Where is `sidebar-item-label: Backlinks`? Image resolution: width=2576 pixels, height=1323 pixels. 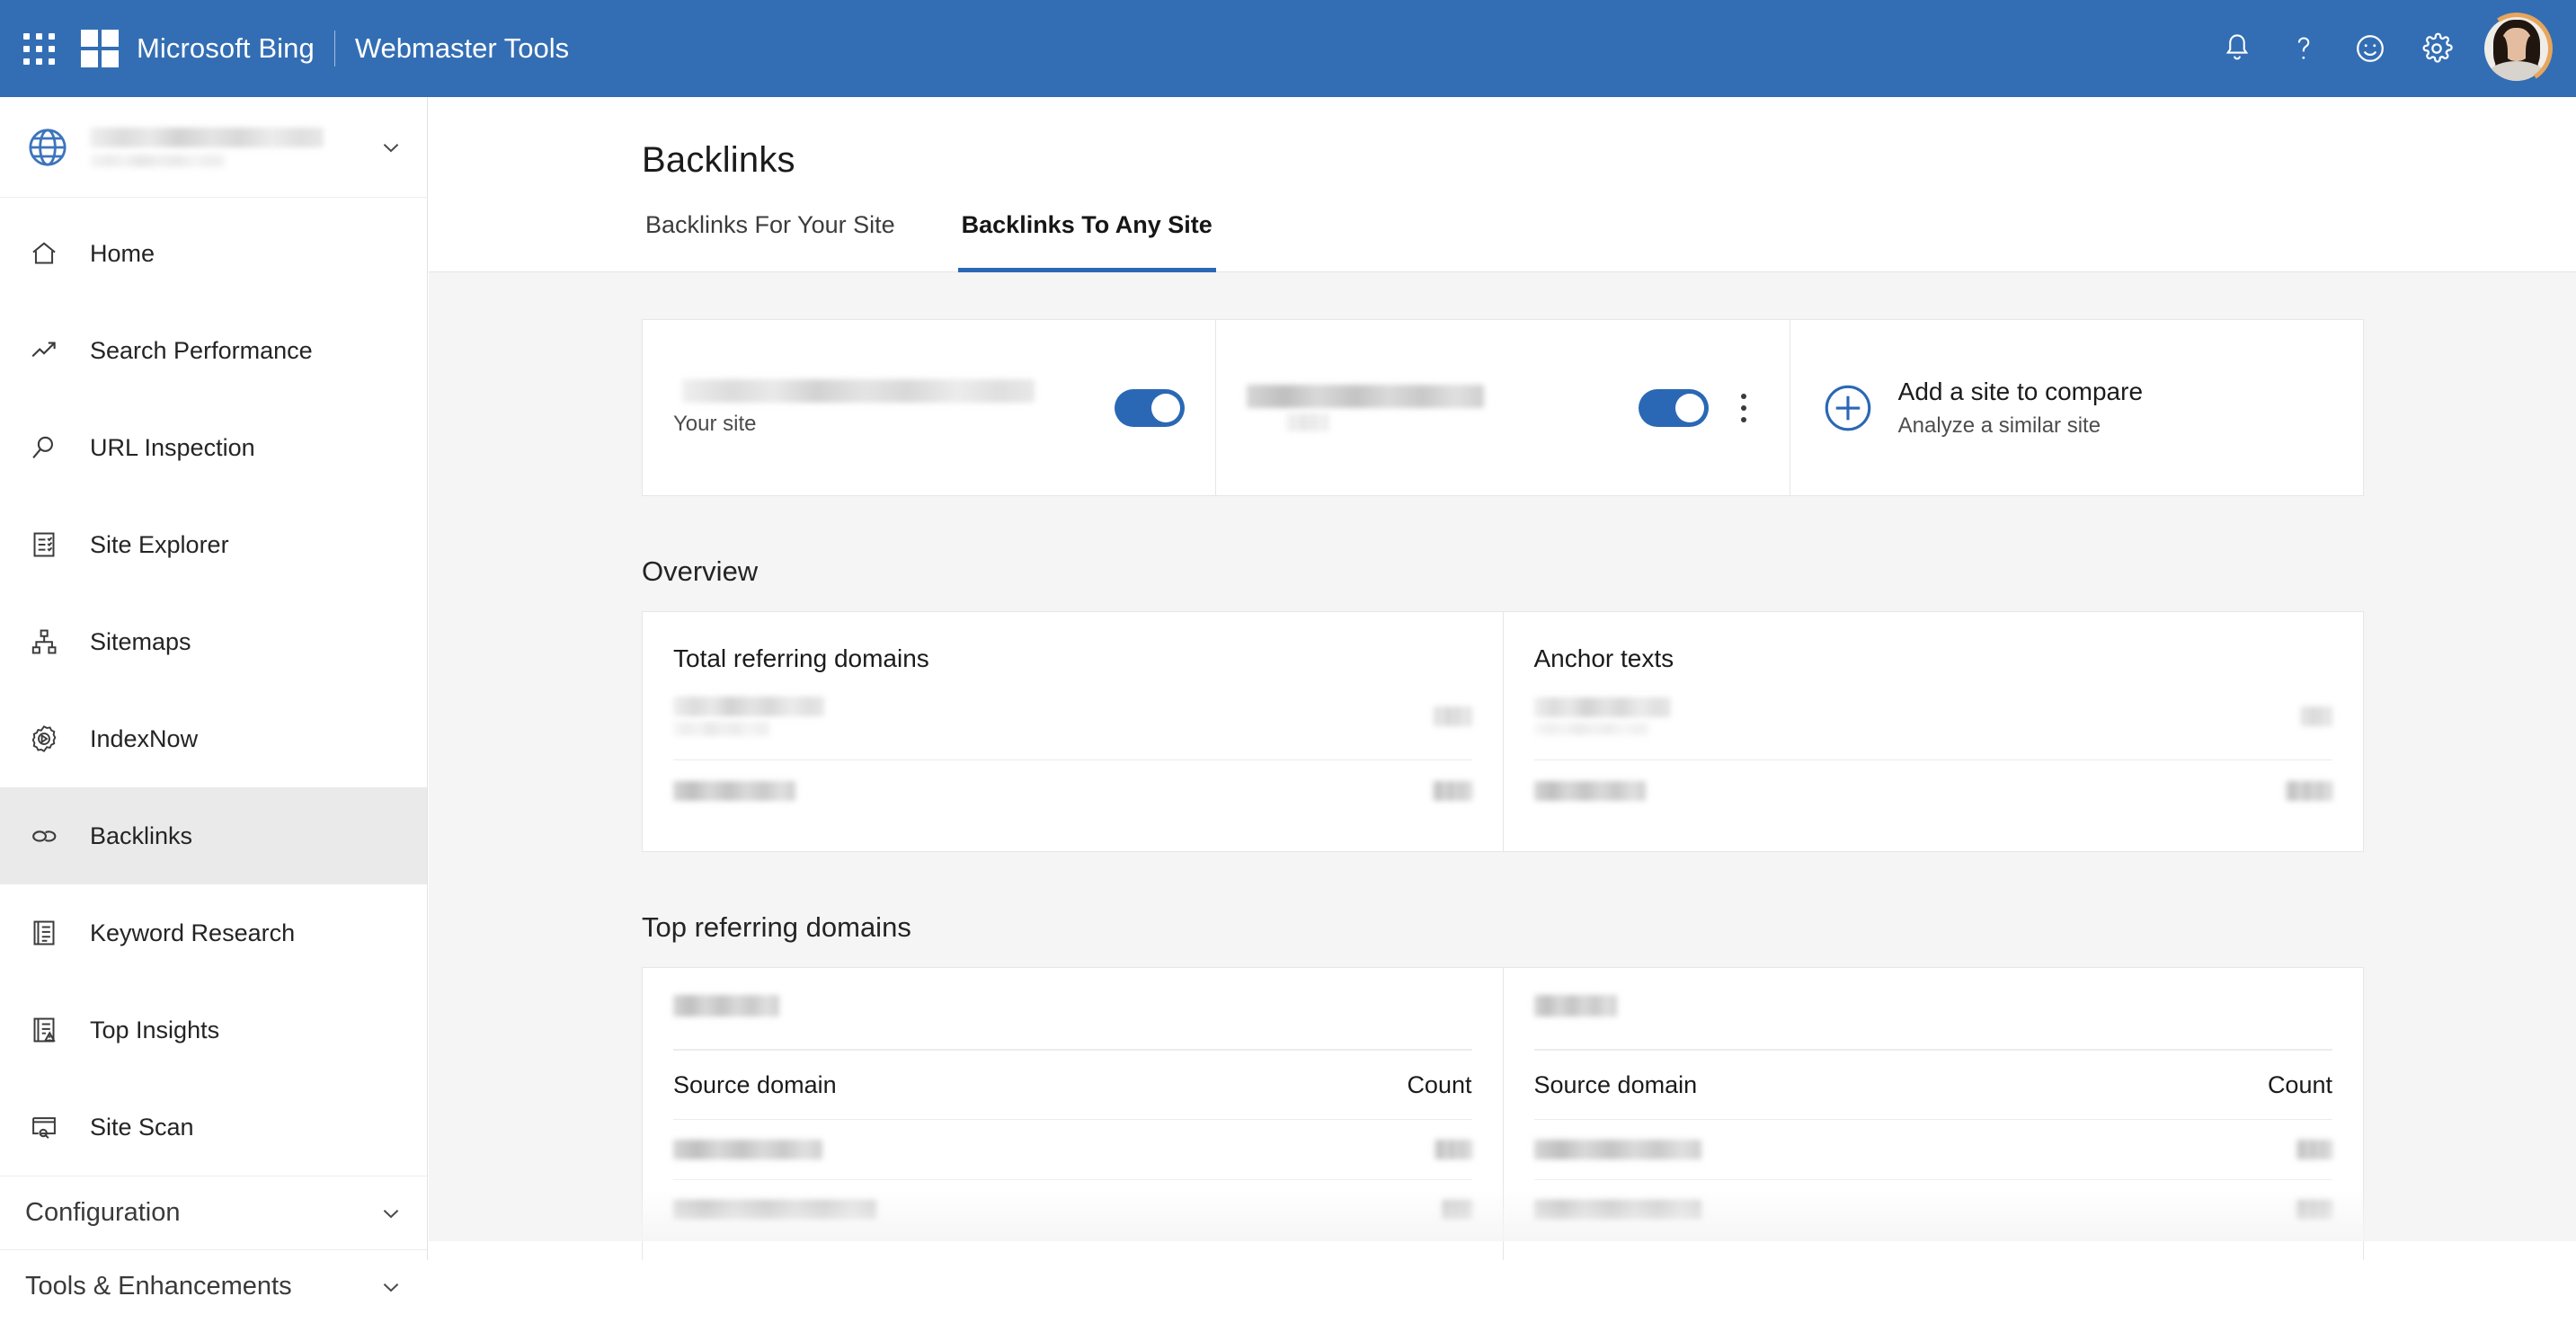 sidebar-item-label: Backlinks is located at coordinates (141, 835).